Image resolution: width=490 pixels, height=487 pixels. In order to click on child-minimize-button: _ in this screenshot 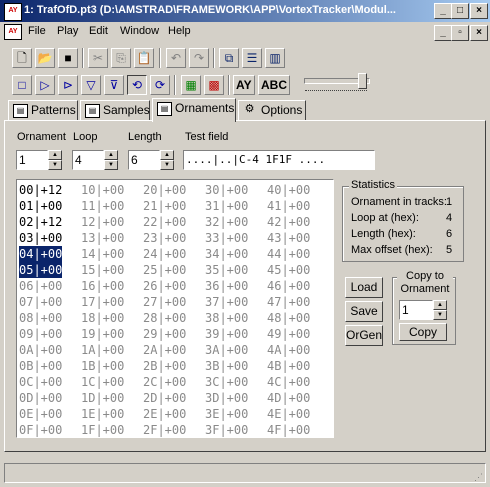, I will do `click(443, 33)`.